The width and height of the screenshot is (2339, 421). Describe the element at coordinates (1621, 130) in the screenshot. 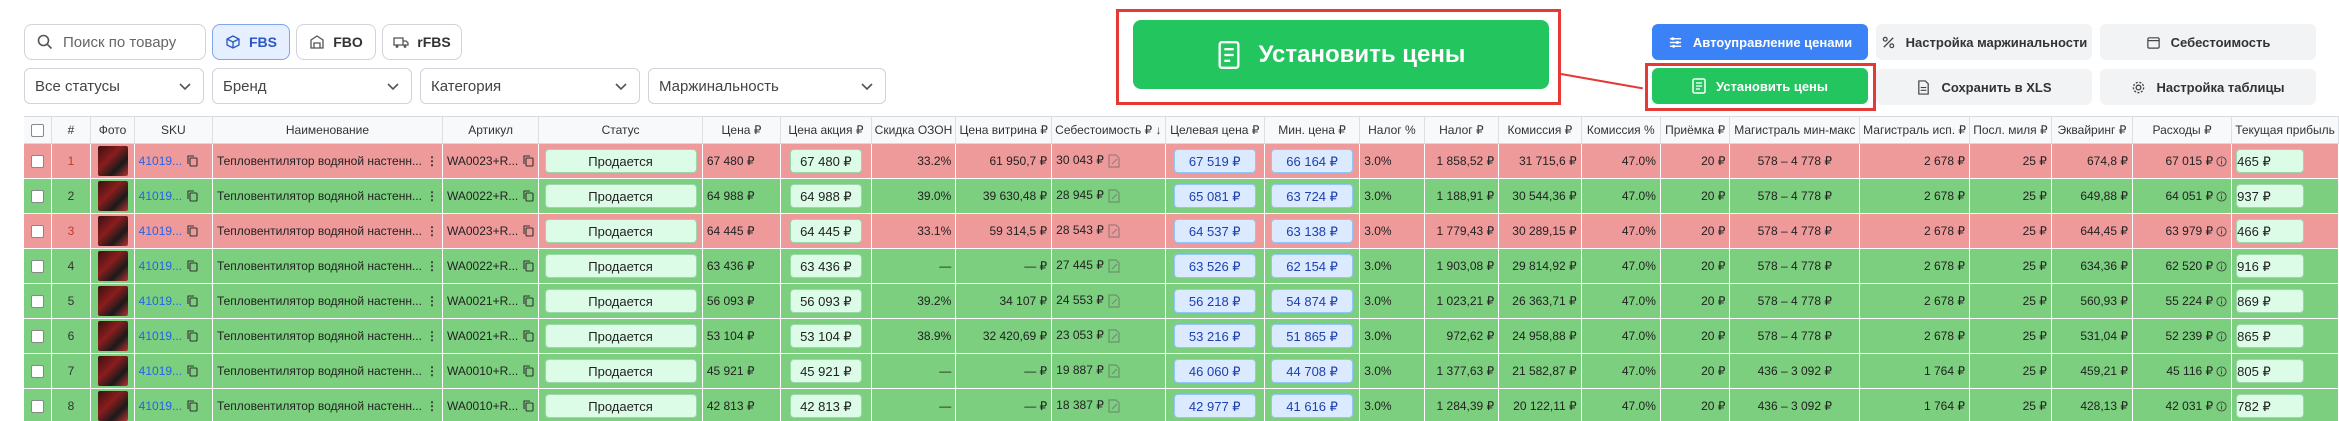

I see `column-header: Комиссия %` at that location.